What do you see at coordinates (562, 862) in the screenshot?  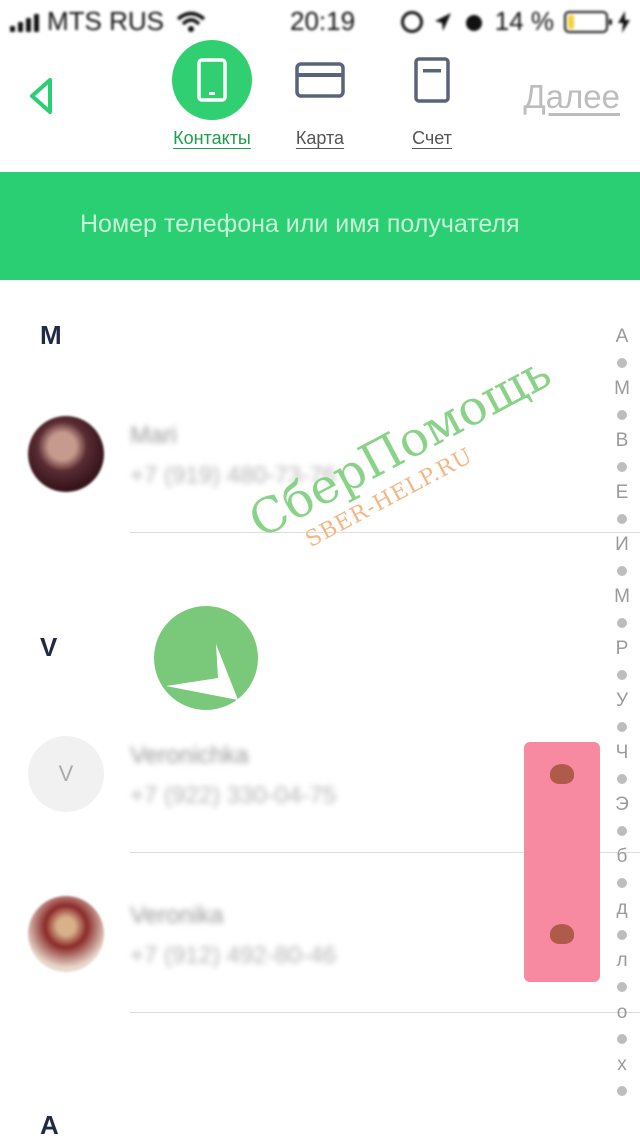 I see `sber-client-badges` at bounding box center [562, 862].